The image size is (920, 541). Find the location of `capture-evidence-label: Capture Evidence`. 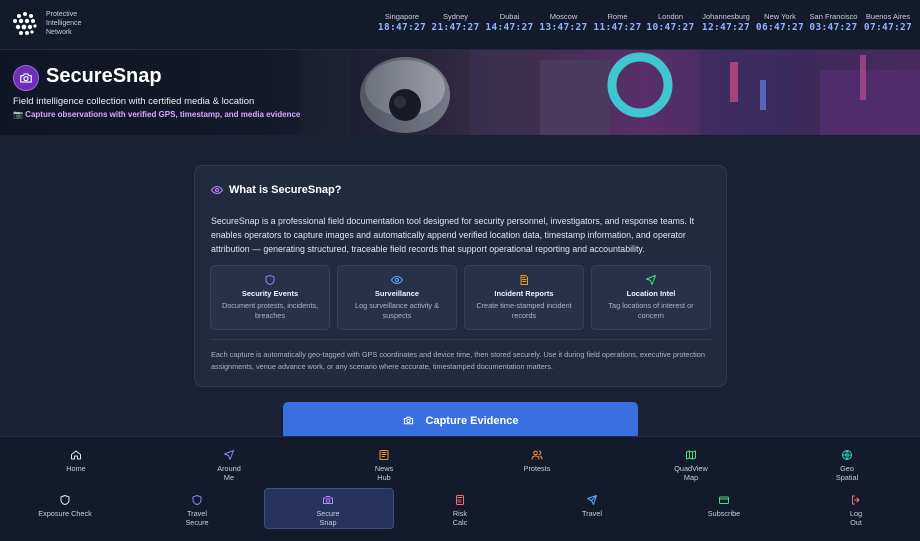

capture-evidence-label: Capture Evidence is located at coordinates (472, 420).